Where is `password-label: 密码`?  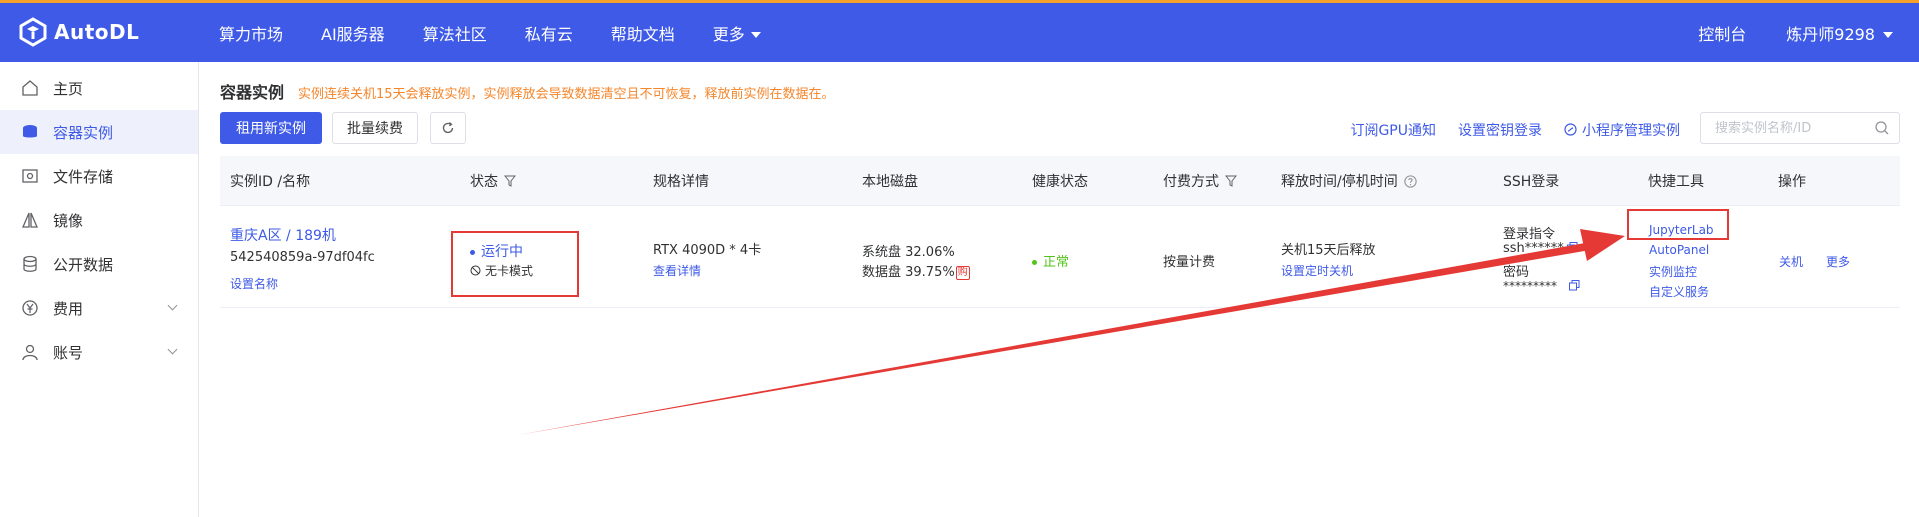
password-label: 密码 is located at coordinates (1516, 272).